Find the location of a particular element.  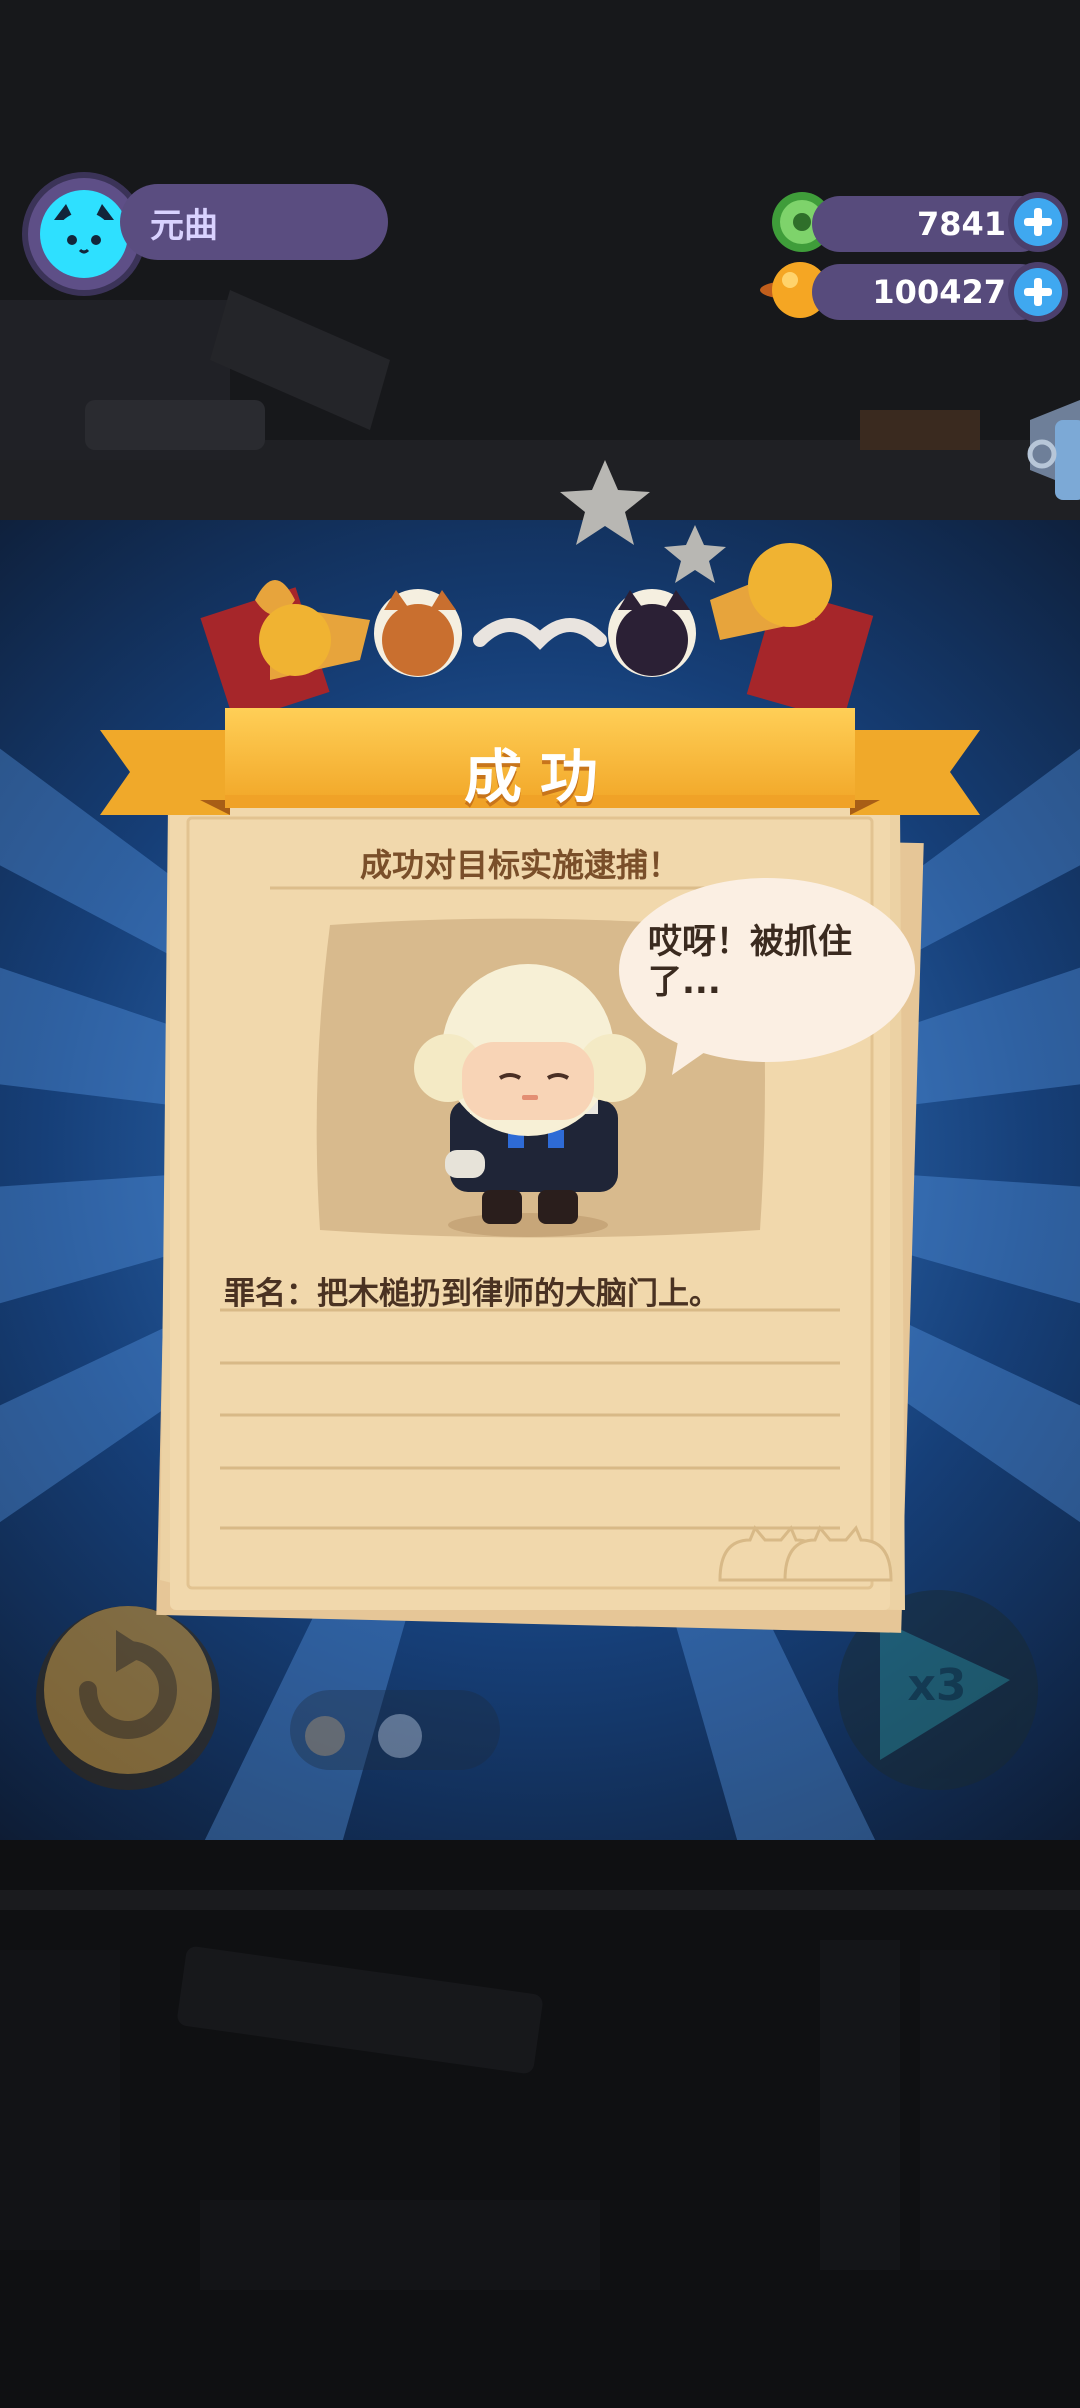

cat-face-icon is located at coordinates (84, 234).